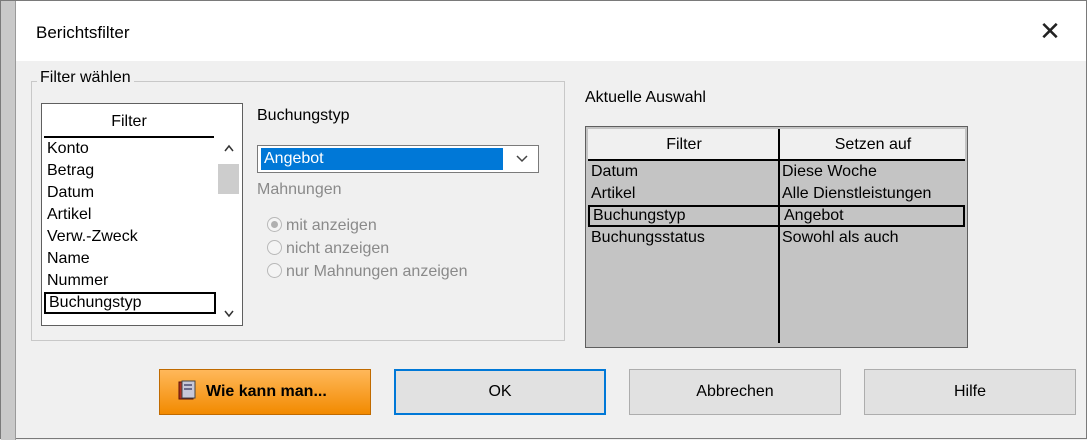  Describe the element at coordinates (303, 115) in the screenshot. I see `buchungstyp-label: Buchungstyp` at that location.